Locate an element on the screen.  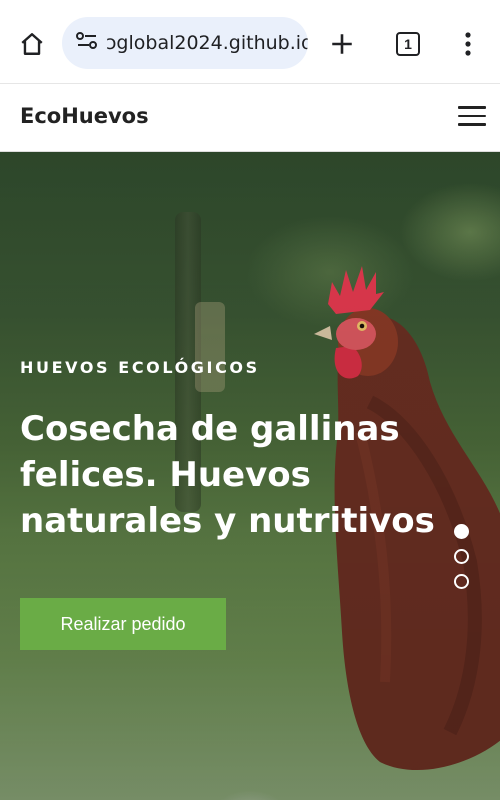
browser-toolbar: ɔglobal2024.github.io 1 is located at coordinates (250, 42).